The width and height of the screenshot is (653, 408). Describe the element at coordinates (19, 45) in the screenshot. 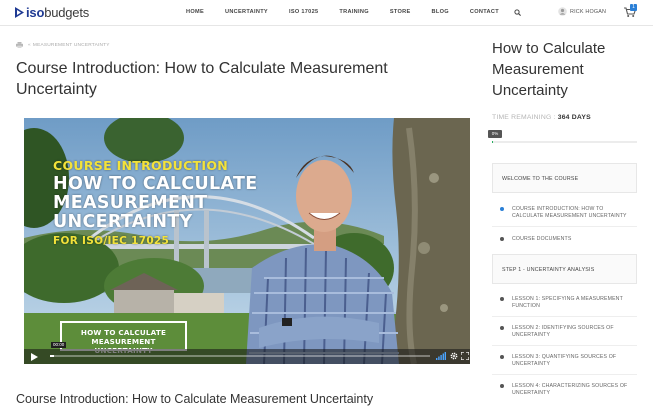

I see `print-icon` at that location.